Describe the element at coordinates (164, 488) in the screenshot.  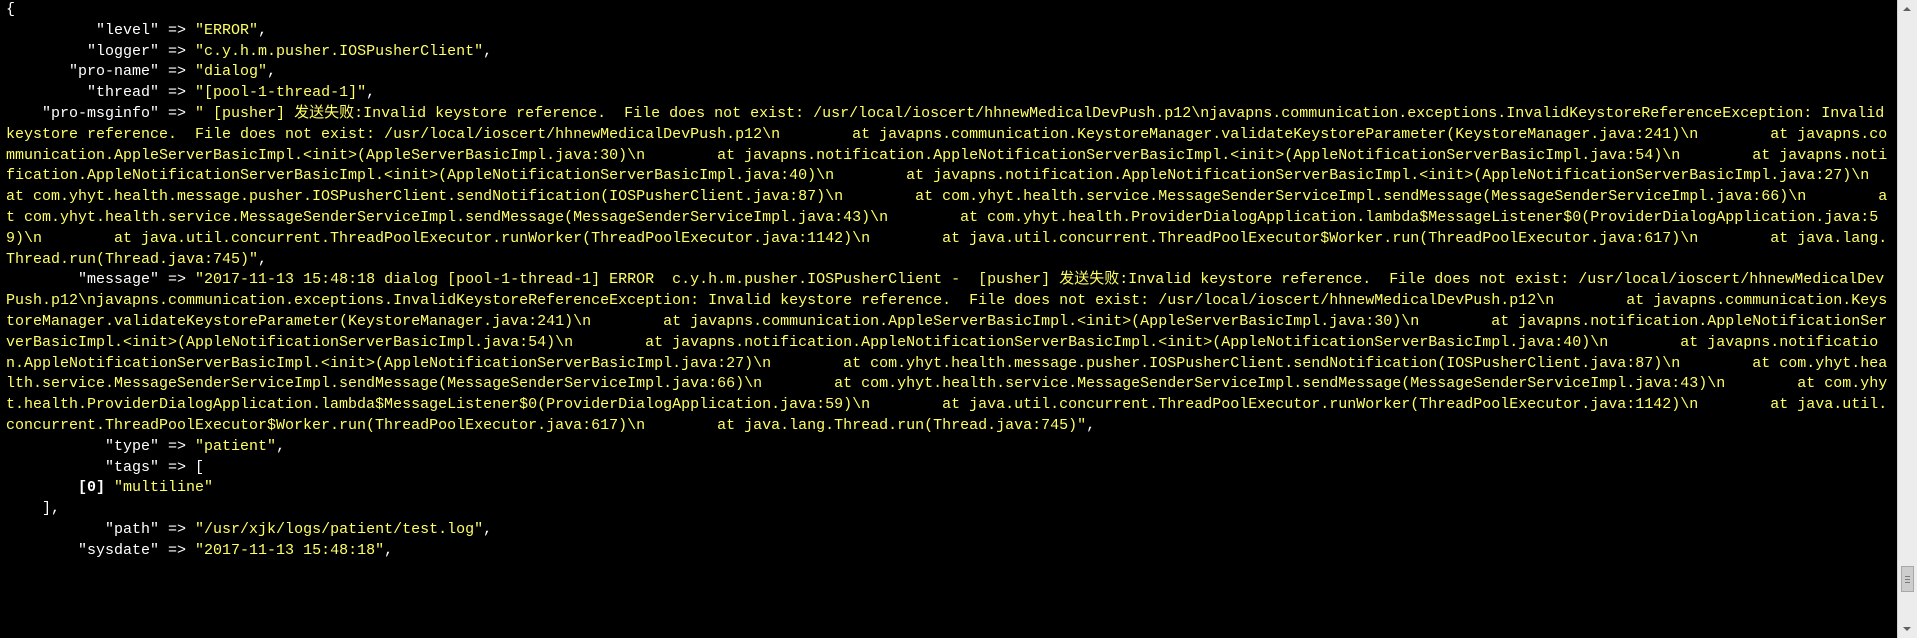
I see `terminal-text-segment: "multiline"` at that location.